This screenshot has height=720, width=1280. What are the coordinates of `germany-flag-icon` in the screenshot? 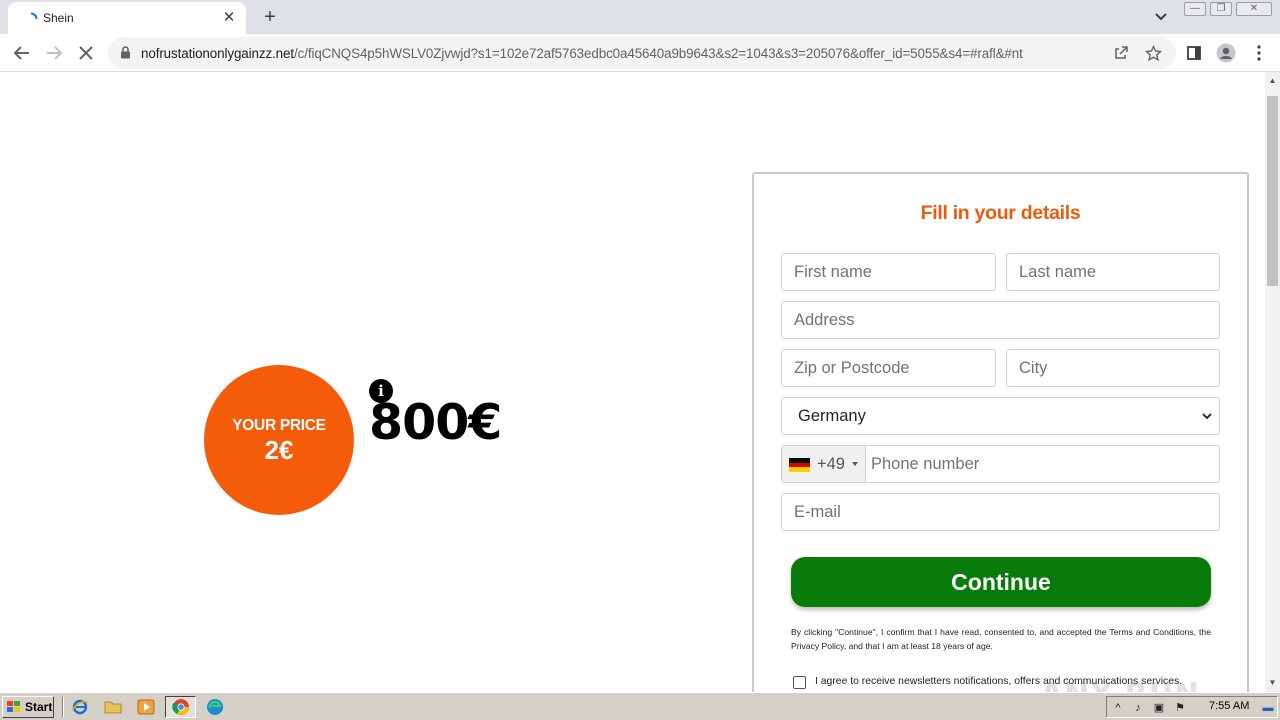 It's located at (799, 465).